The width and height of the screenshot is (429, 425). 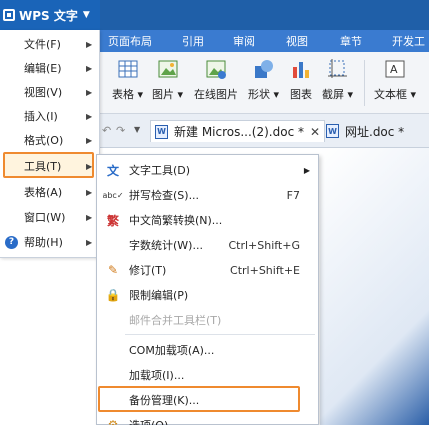 What do you see at coordinates (127, 80) in the screenshot?
I see `insert-table-button: 表格 ▾` at bounding box center [127, 80].